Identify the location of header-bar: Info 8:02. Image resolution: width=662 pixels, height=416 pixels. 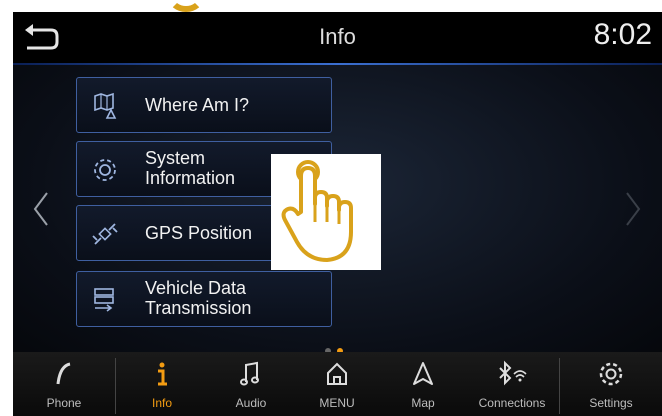
(337, 38).